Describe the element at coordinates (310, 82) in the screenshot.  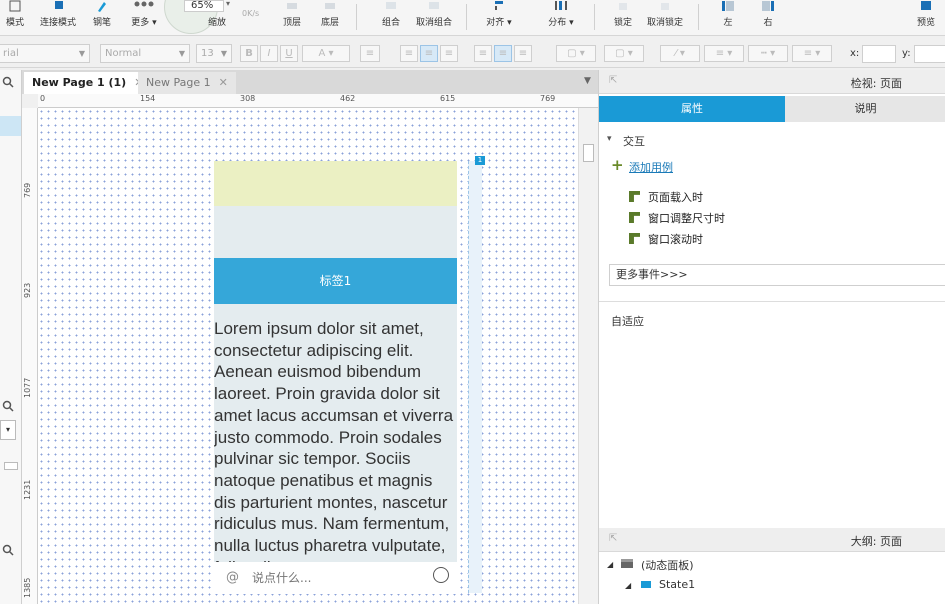
I see `page-tabs: New Page 1 (1)✕ New Page 1✕ ▼` at that location.